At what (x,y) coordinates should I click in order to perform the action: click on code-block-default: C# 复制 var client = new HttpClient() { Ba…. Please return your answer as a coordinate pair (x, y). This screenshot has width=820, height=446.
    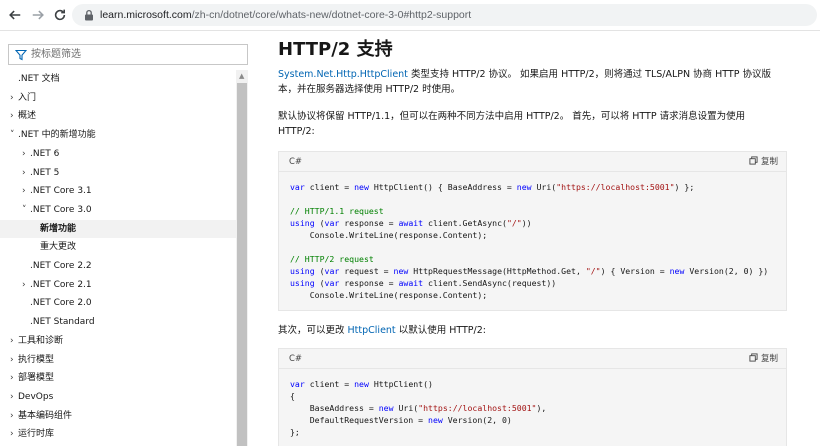
    Looking at the image, I should click on (532, 397).